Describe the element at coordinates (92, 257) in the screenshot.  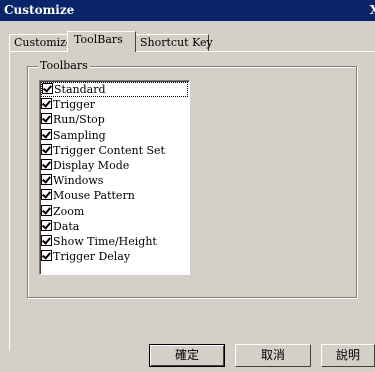
I see `list-item-label: Trigger Delay` at that location.